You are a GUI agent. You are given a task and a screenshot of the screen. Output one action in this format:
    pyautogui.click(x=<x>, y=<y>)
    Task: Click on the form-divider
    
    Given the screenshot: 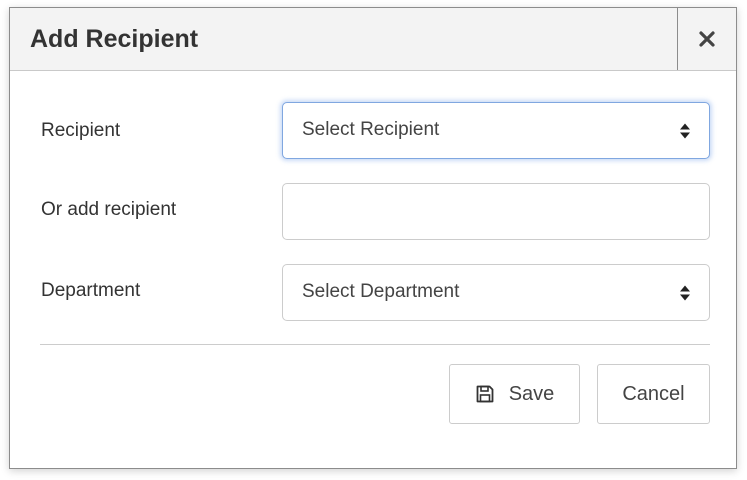 What is the action you would take?
    pyautogui.click(x=375, y=344)
    